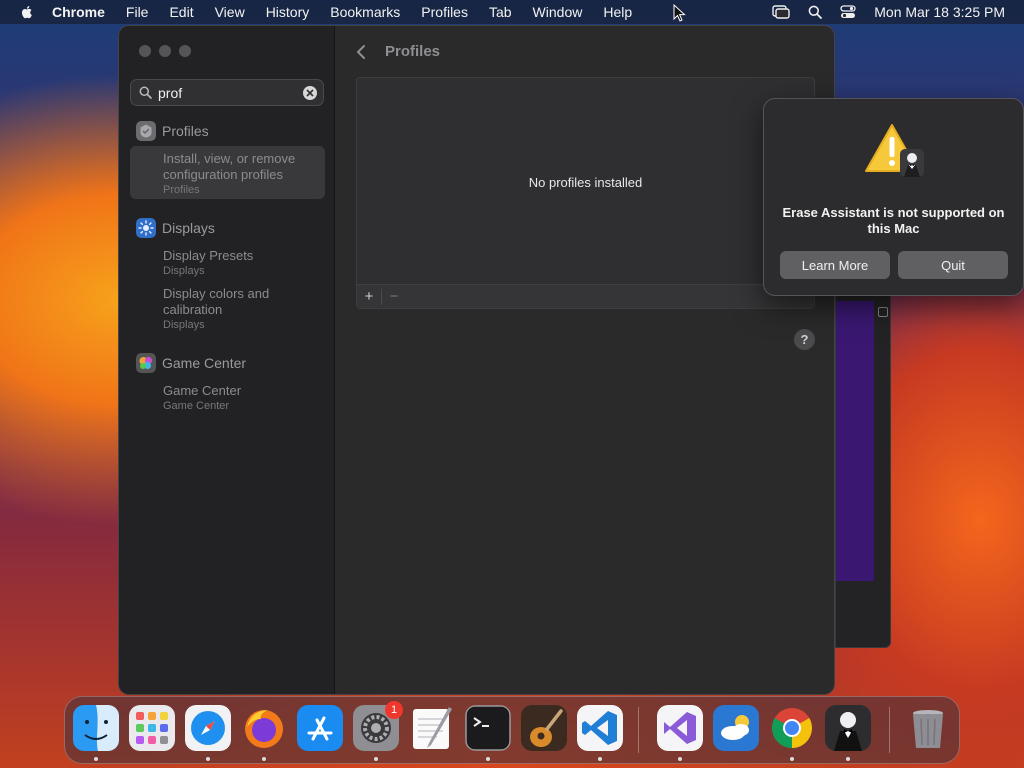 This screenshot has width=1024, height=768. I want to click on terminal-icon, so click(488, 728).